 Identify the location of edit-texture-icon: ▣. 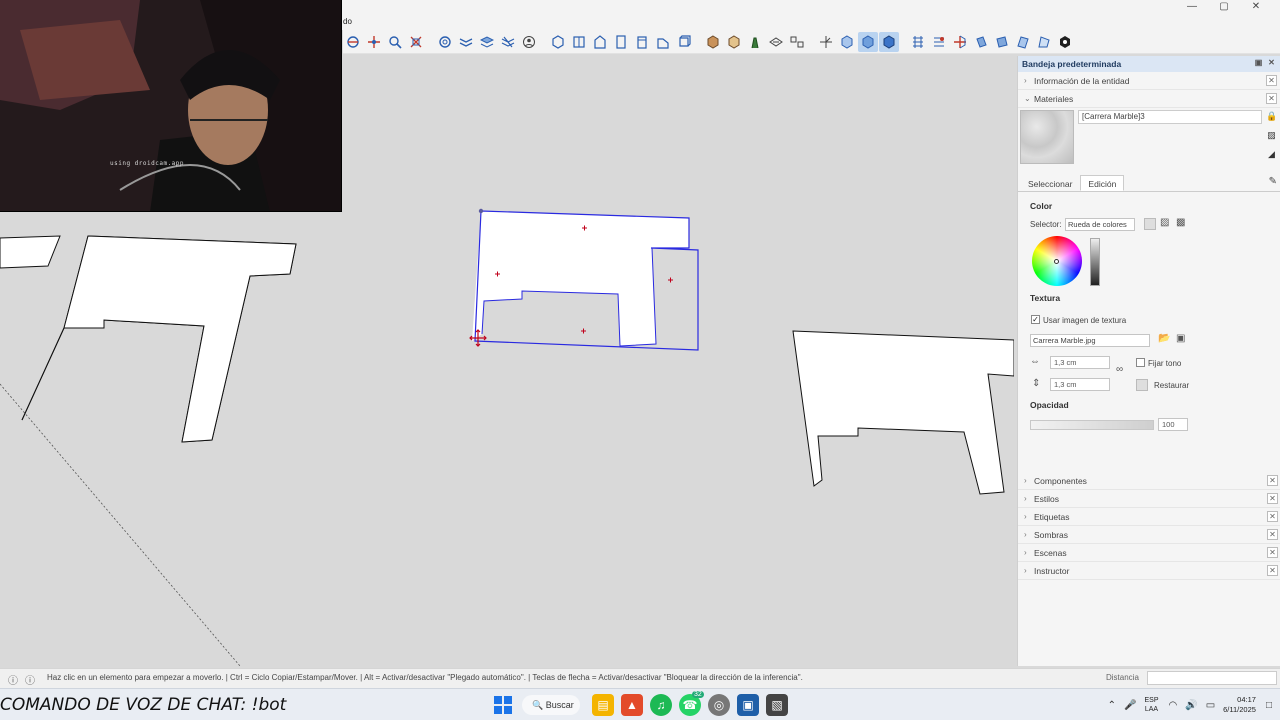
(1180, 338).